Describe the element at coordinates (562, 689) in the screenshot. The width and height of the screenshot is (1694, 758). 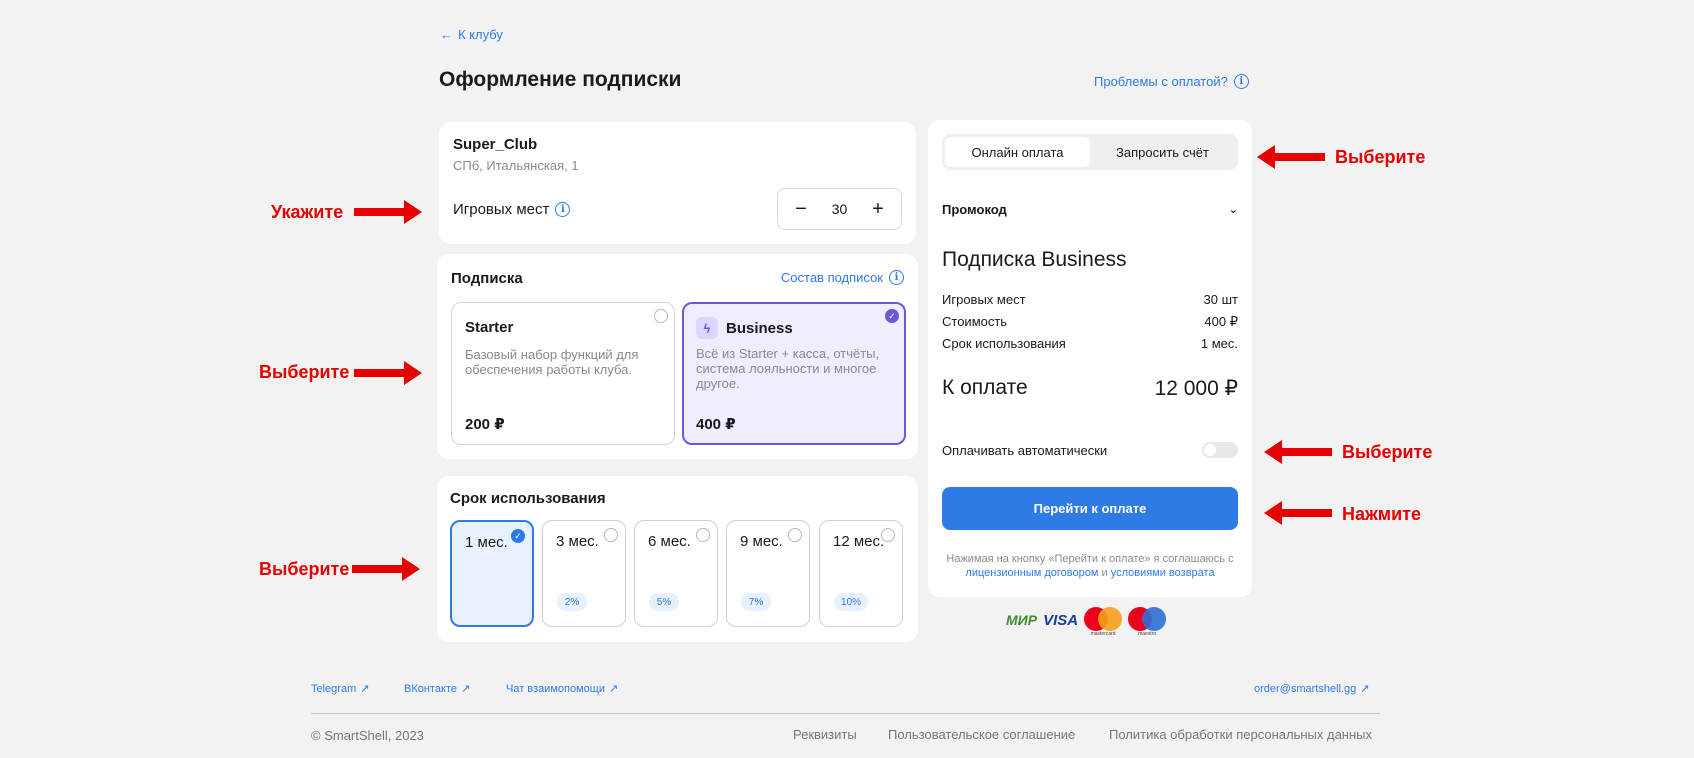
I see `footer-link-help-chat: Чат взаимопомощи ↗` at that location.